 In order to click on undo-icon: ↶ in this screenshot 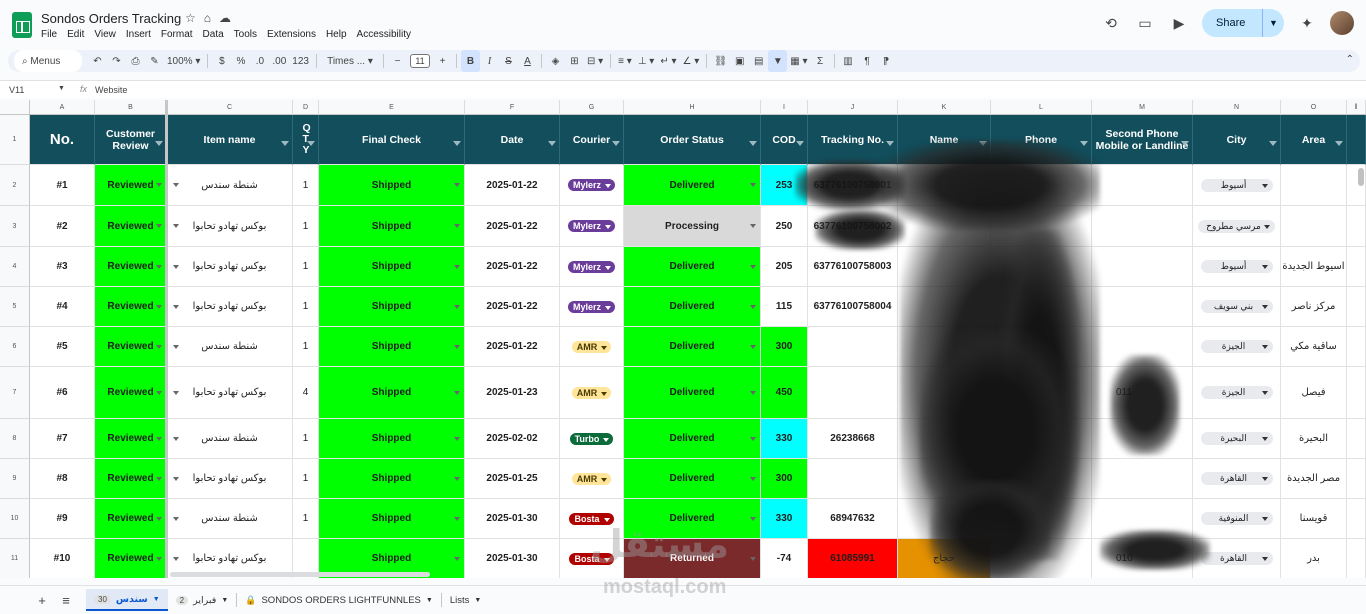, I will do `click(97, 61)`.